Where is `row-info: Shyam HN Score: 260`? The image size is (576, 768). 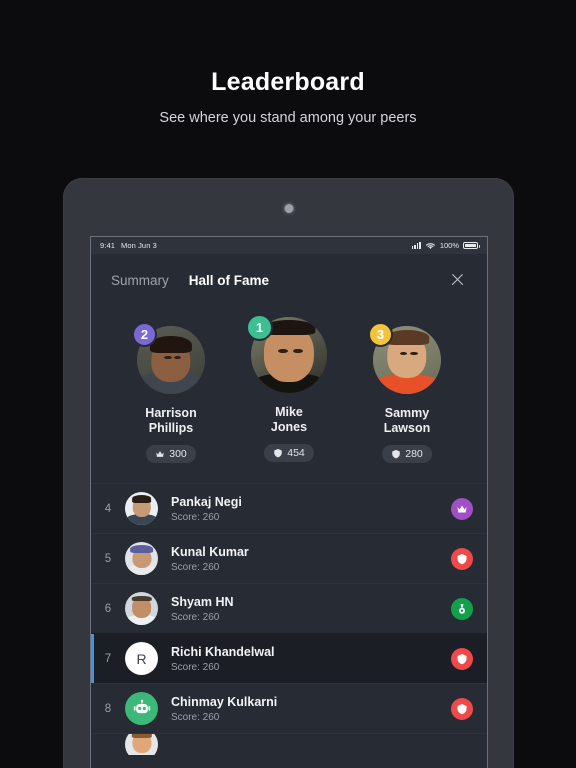
row-info: Shyam HN Score: 260 is located at coordinates (311, 609).